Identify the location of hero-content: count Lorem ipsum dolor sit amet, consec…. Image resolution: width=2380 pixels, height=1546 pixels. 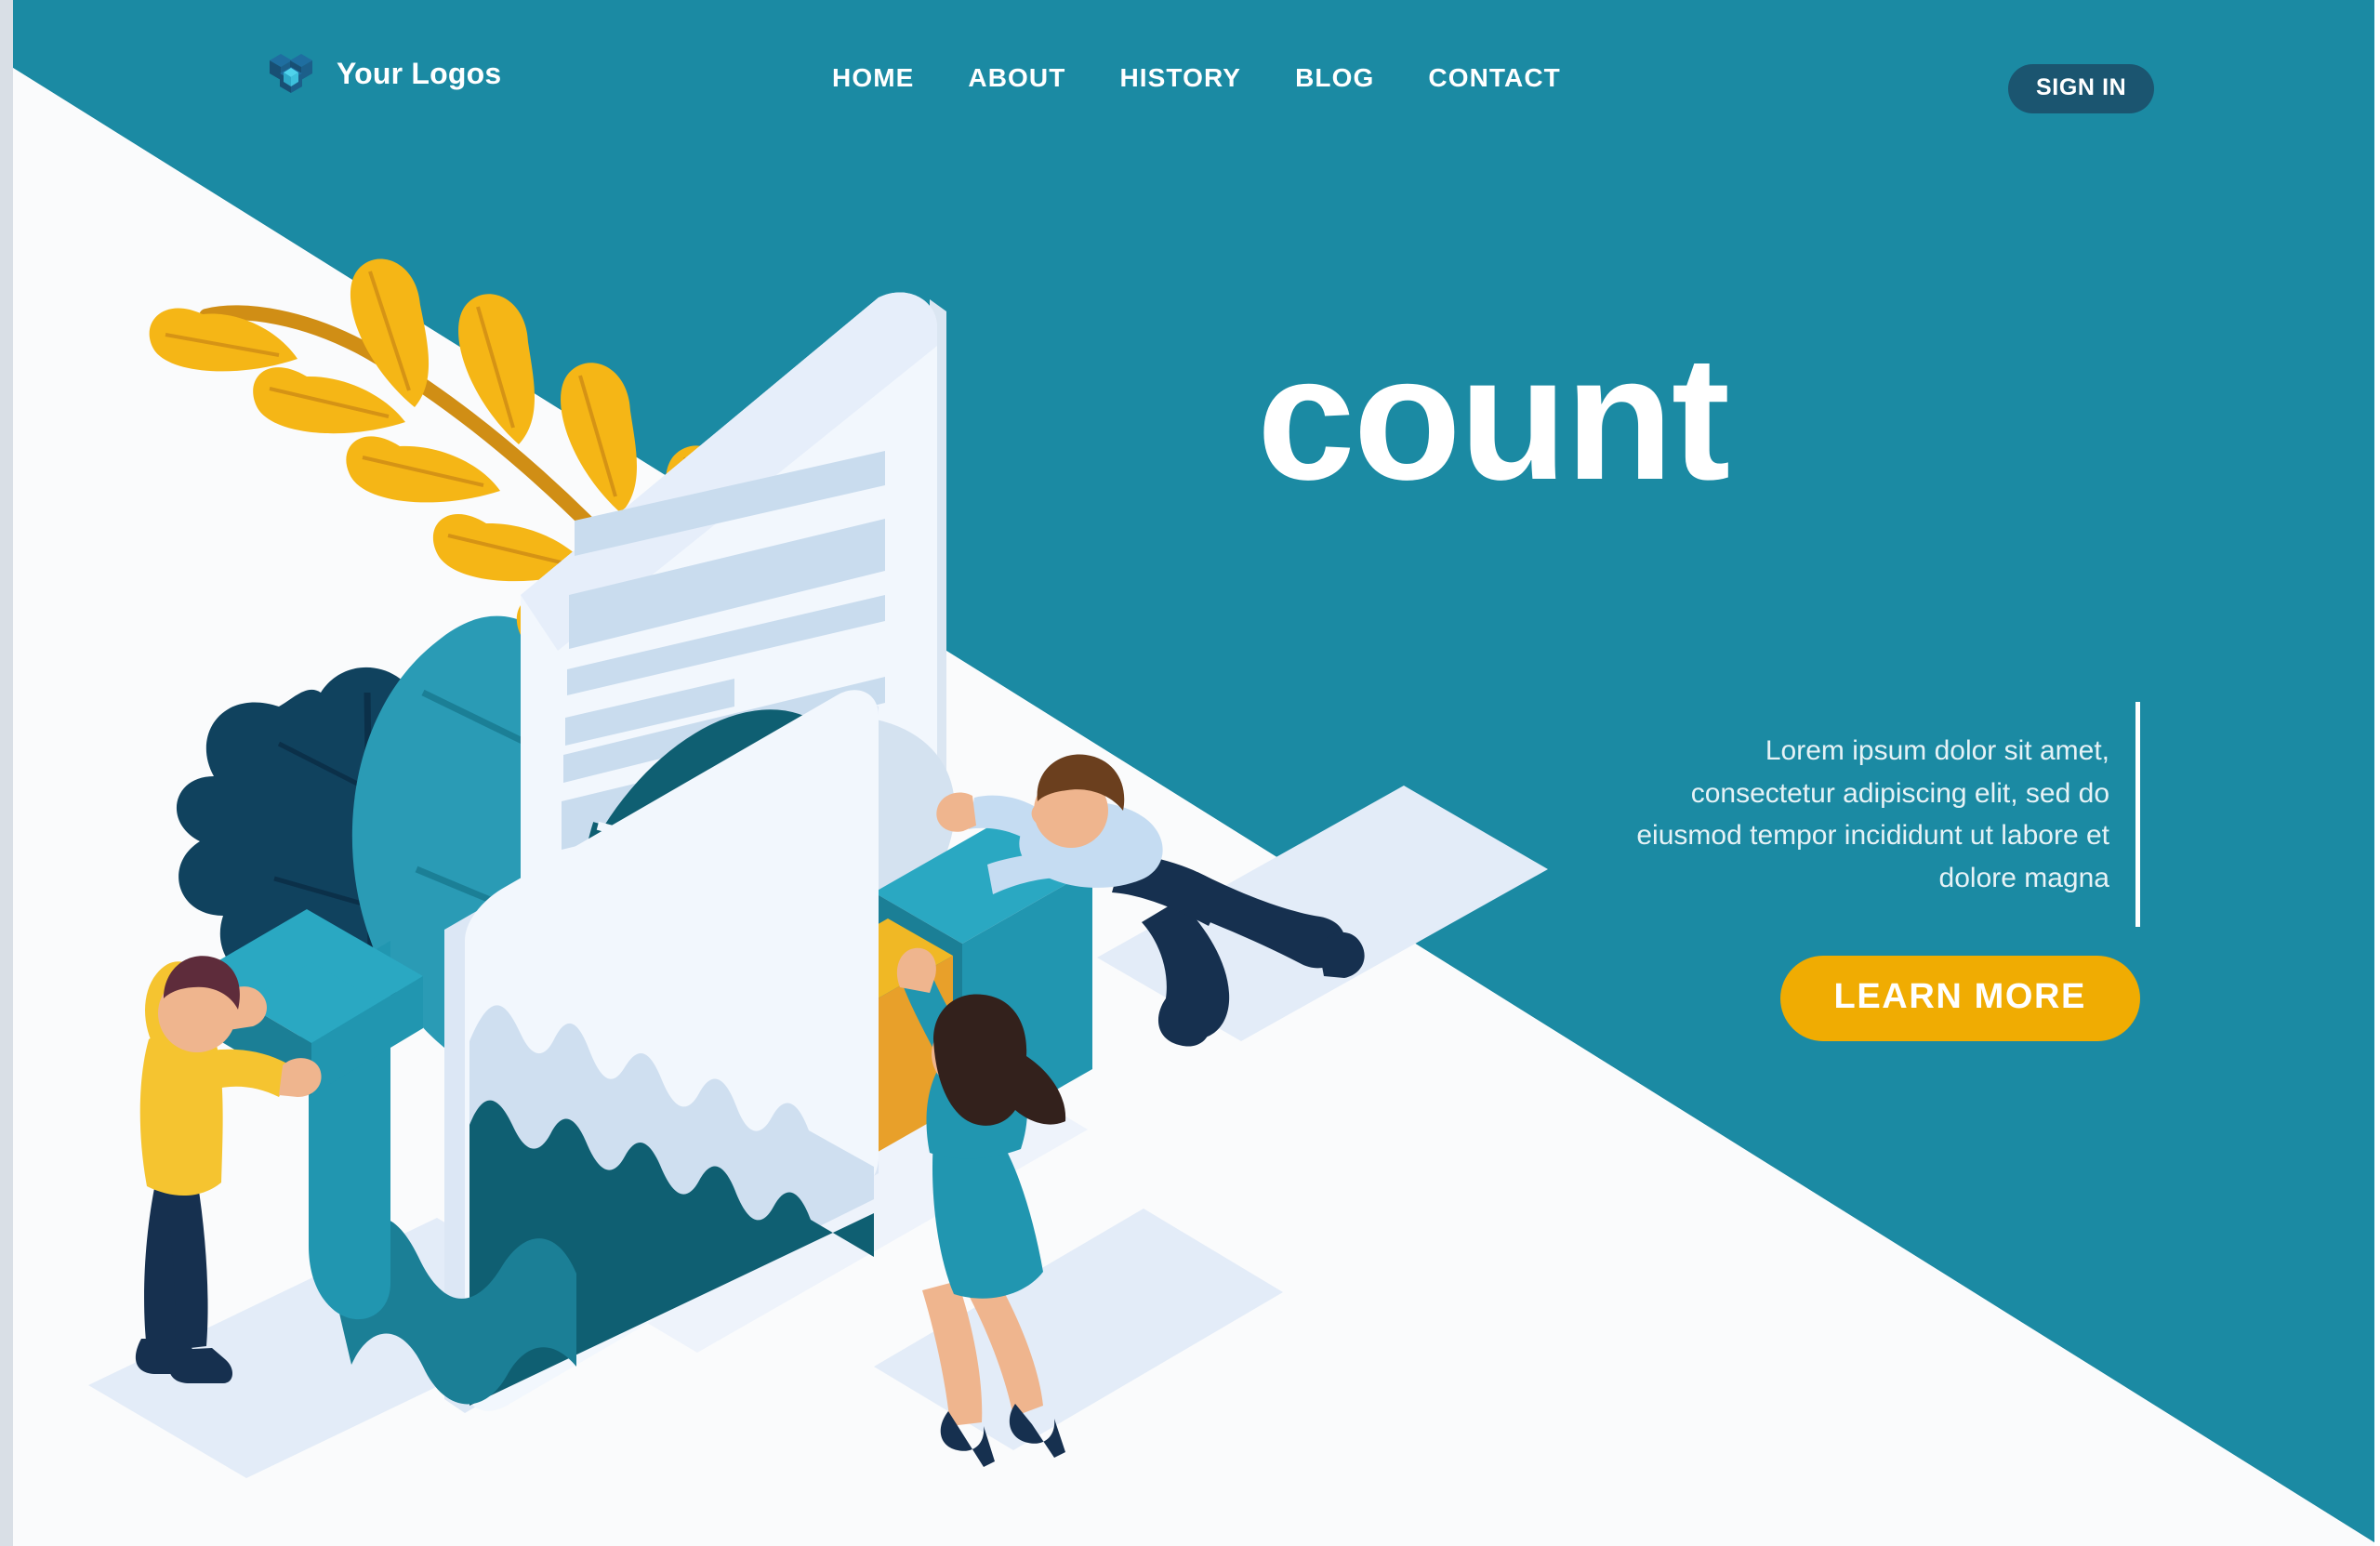
(1694, 624).